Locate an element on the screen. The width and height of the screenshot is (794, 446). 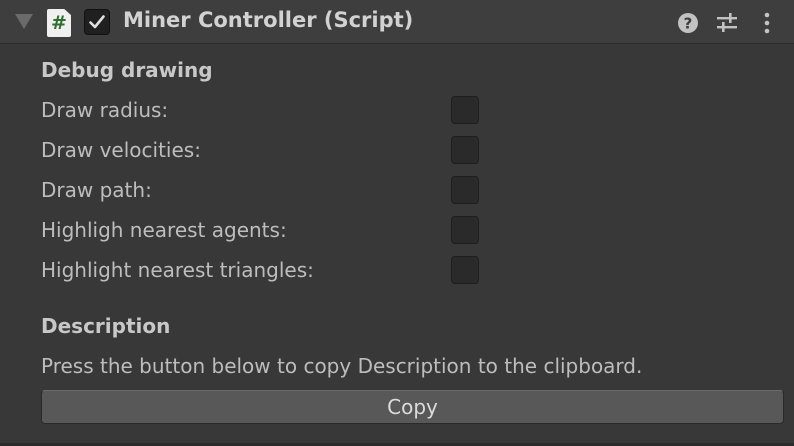
script-icon: # is located at coordinates (59, 23).